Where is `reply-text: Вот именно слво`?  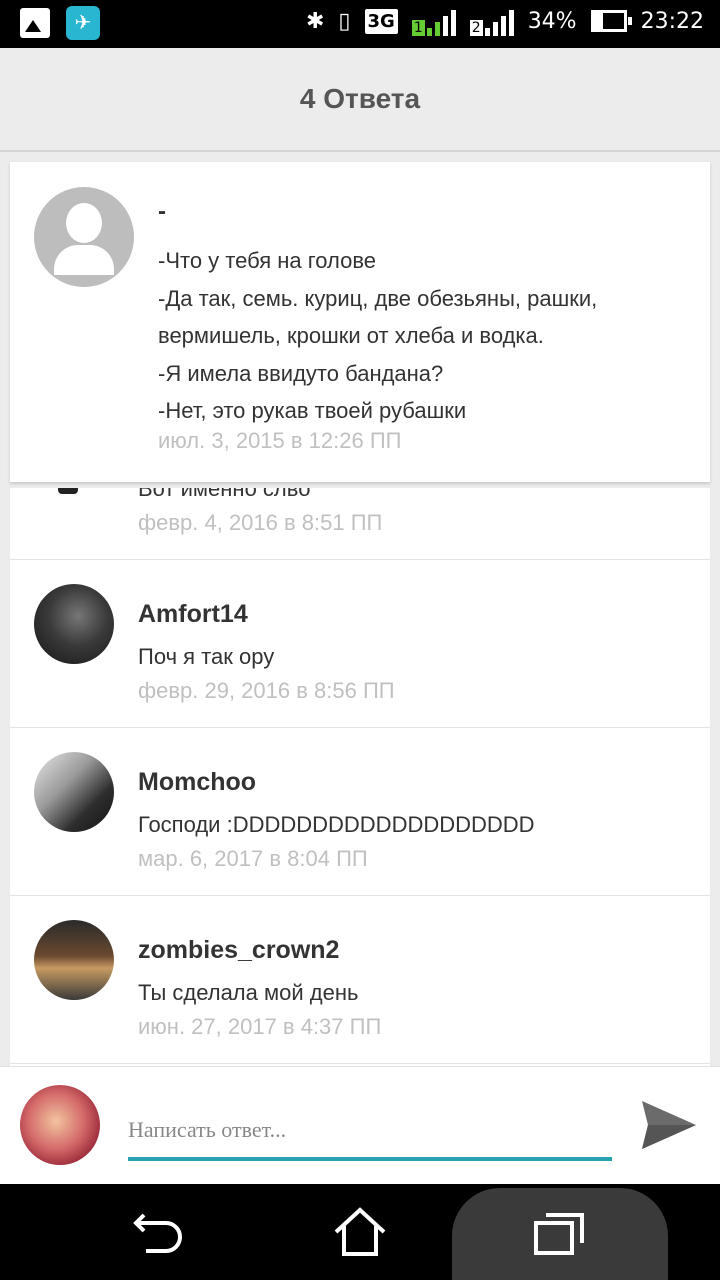
reply-text: Вот именно слво is located at coordinates (224, 494).